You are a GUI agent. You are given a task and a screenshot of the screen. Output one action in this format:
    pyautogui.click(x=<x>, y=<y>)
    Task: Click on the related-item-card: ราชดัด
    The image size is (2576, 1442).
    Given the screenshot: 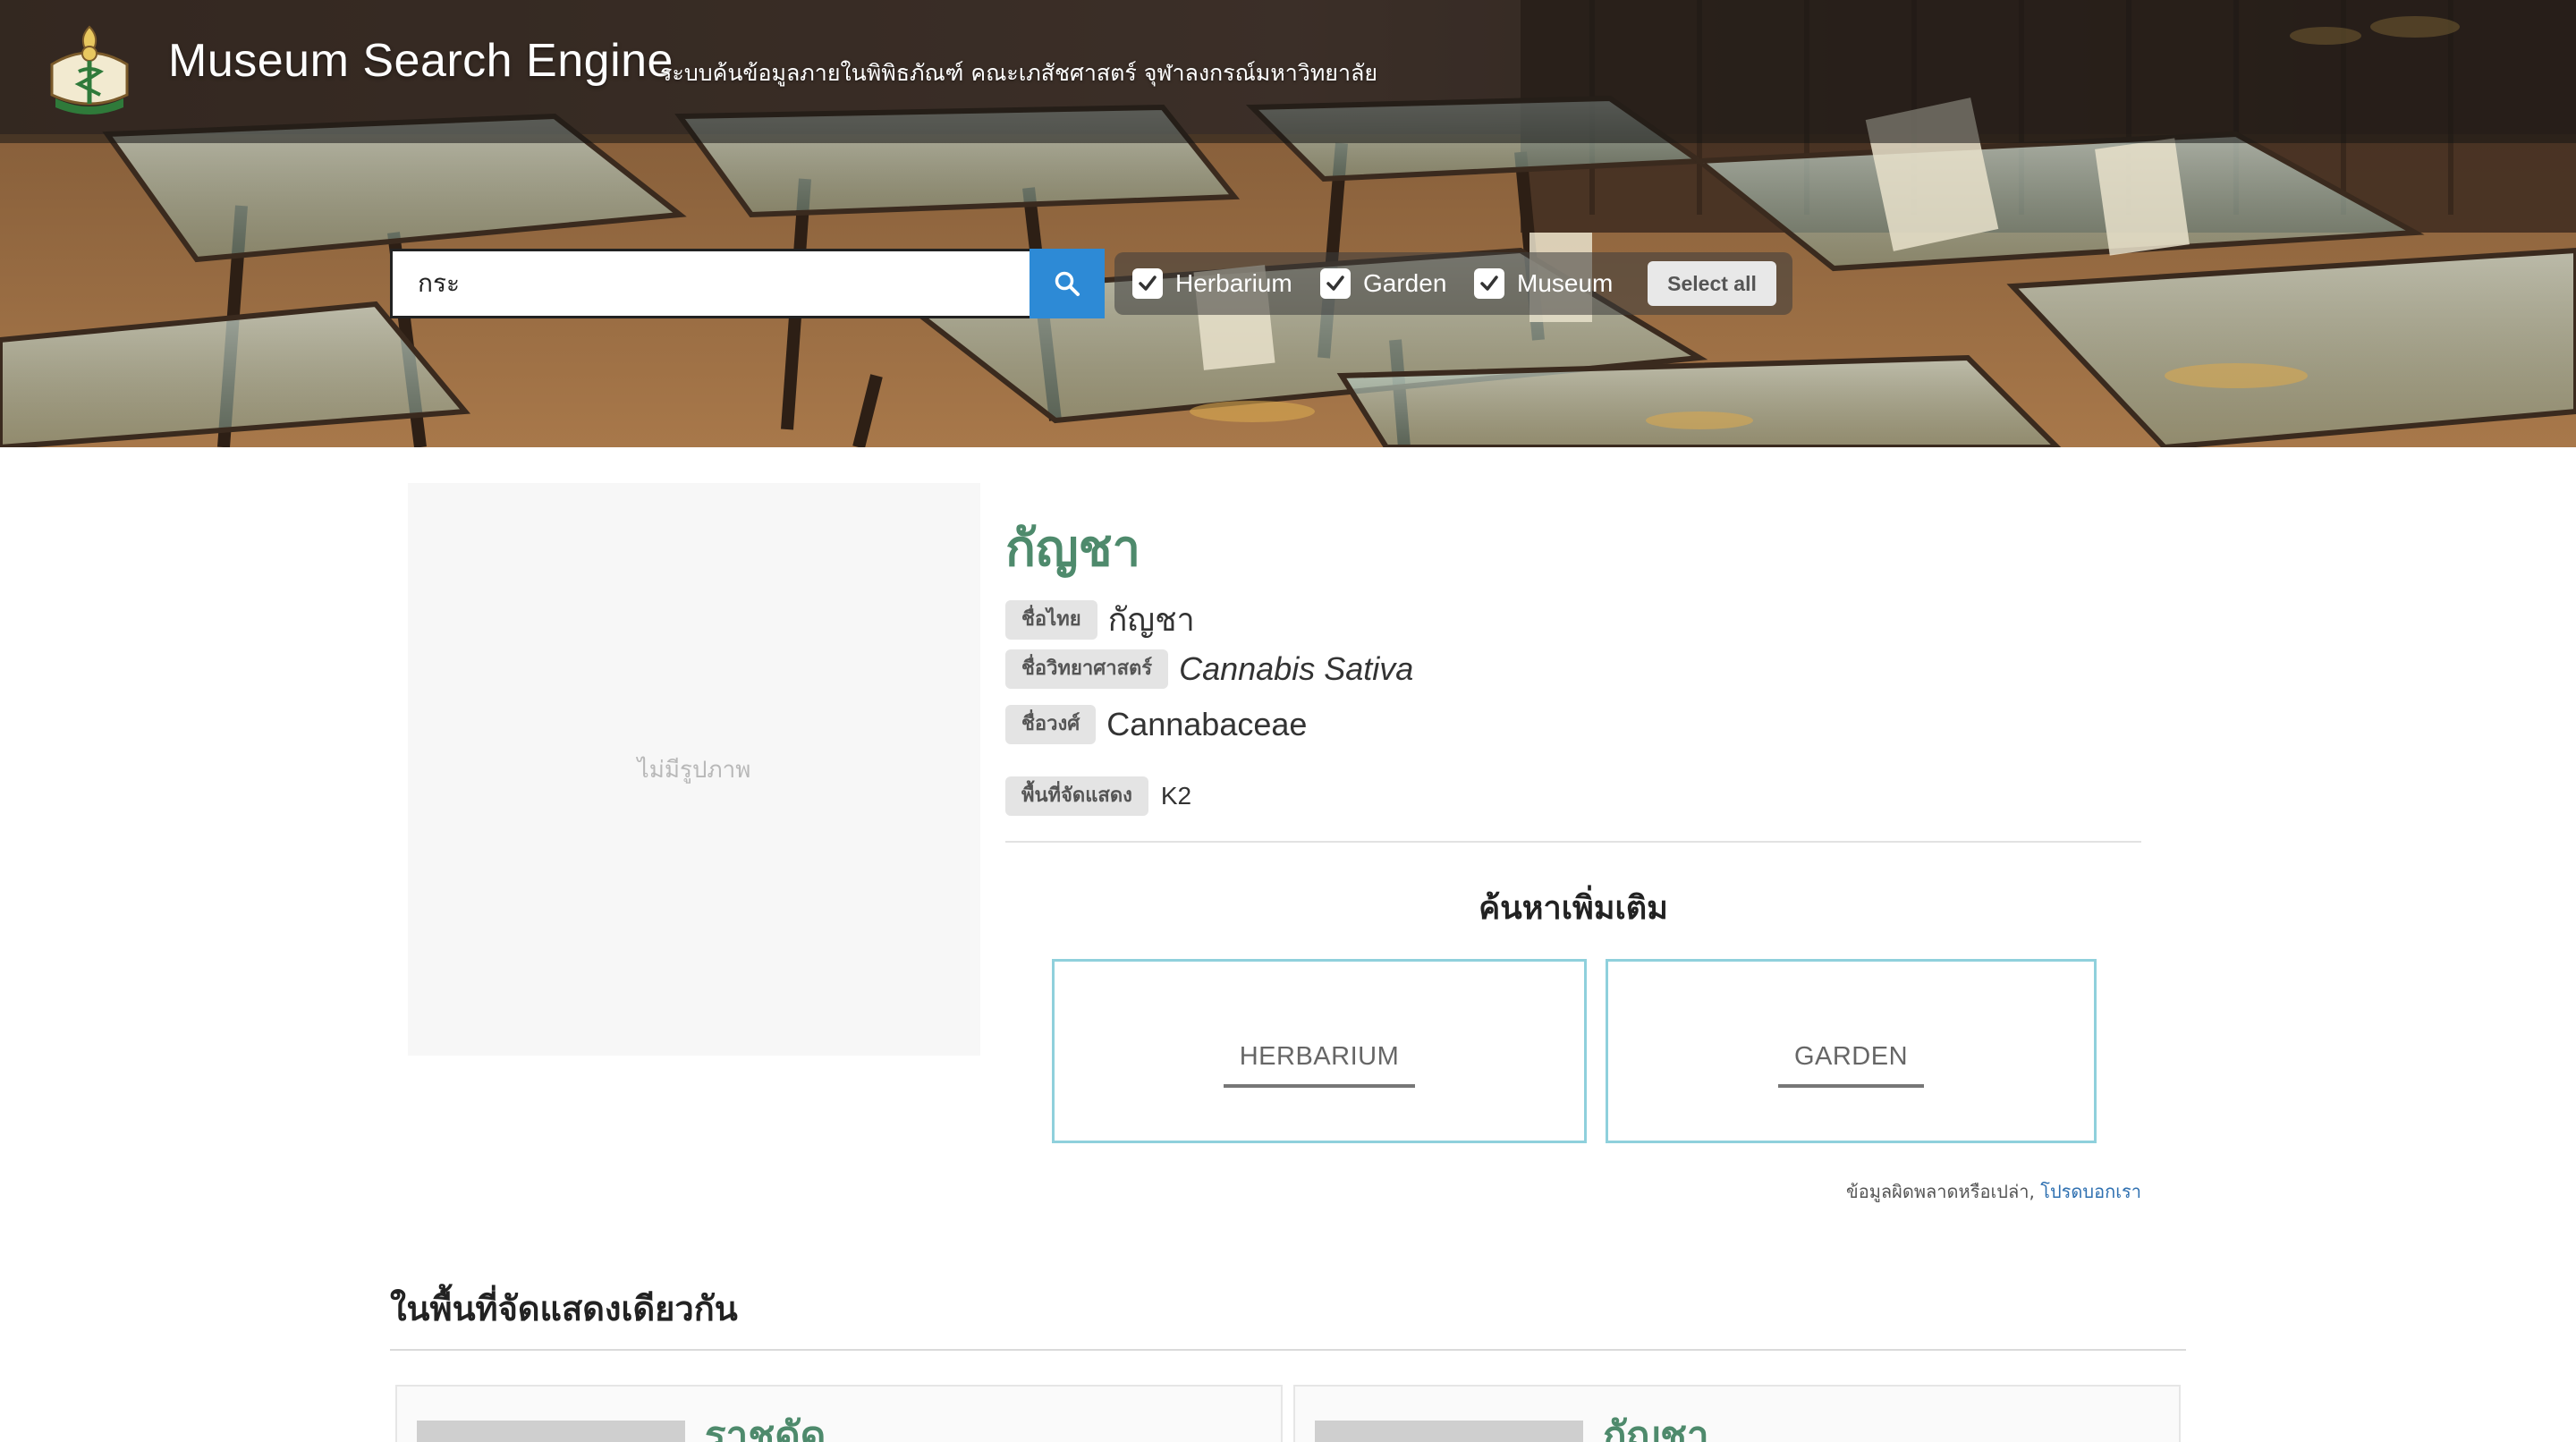 What is the action you would take?
    pyautogui.click(x=839, y=1413)
    